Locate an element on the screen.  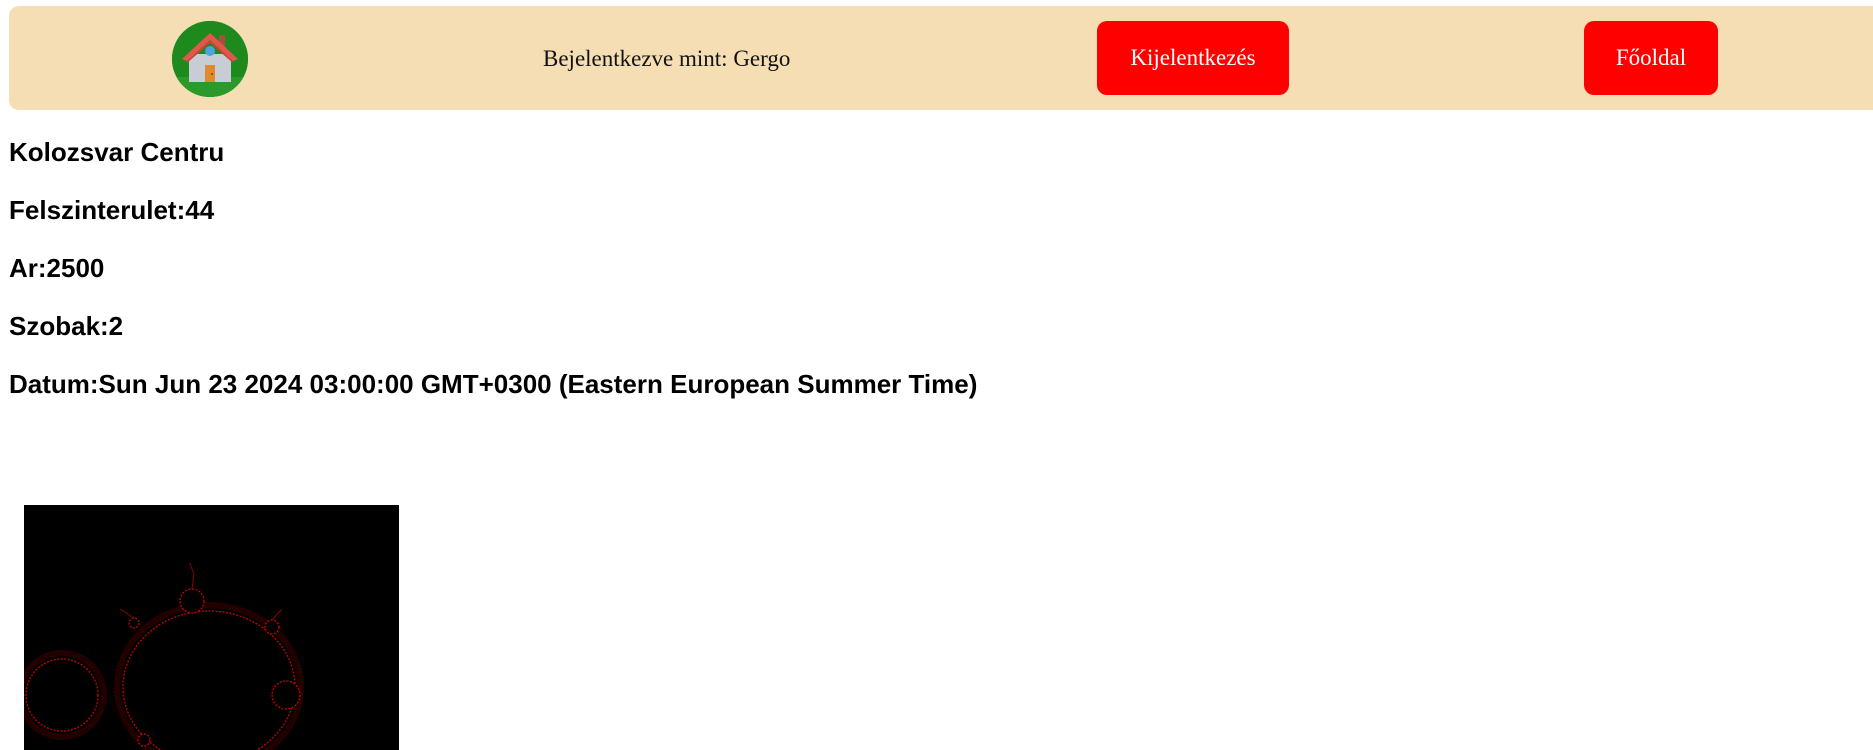
listing-name: Kolozsvar Centru is located at coordinates (117, 152).